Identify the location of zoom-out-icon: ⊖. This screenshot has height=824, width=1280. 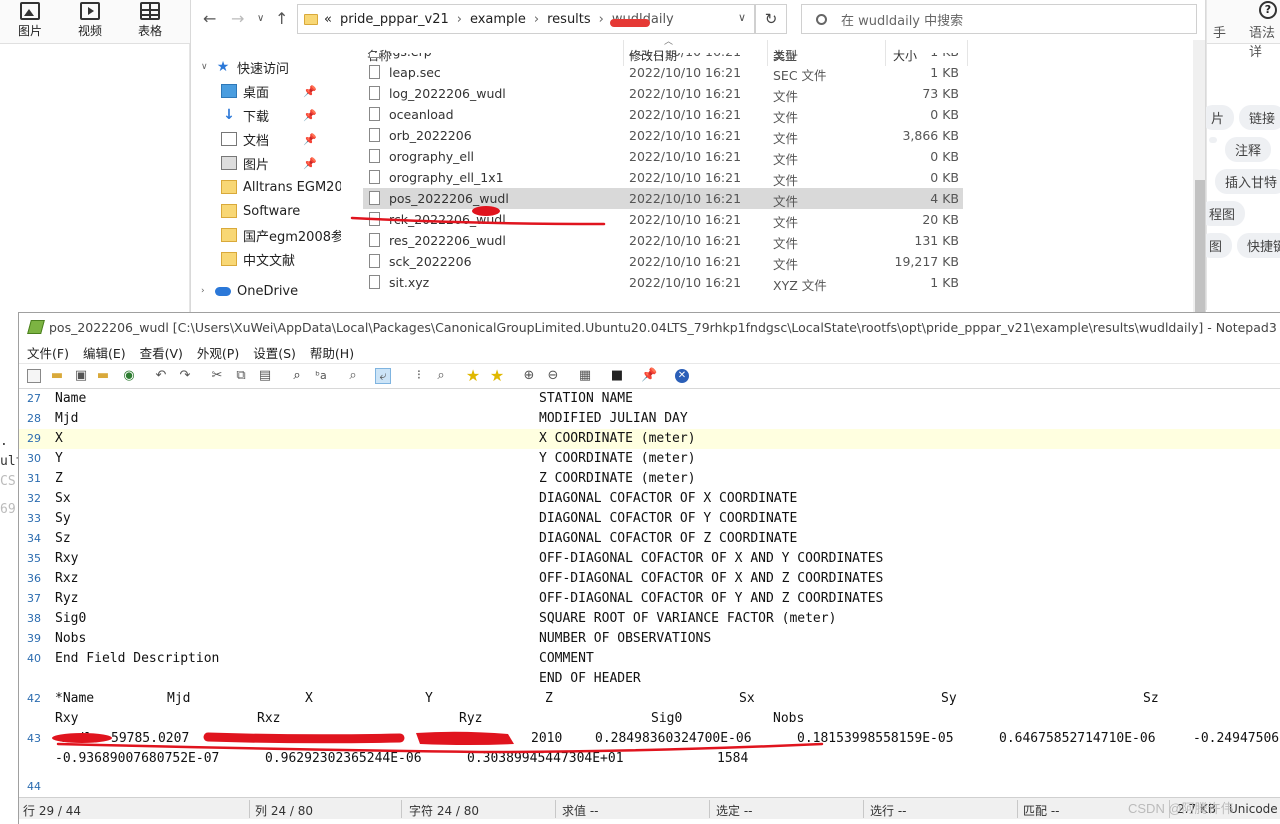
(553, 376).